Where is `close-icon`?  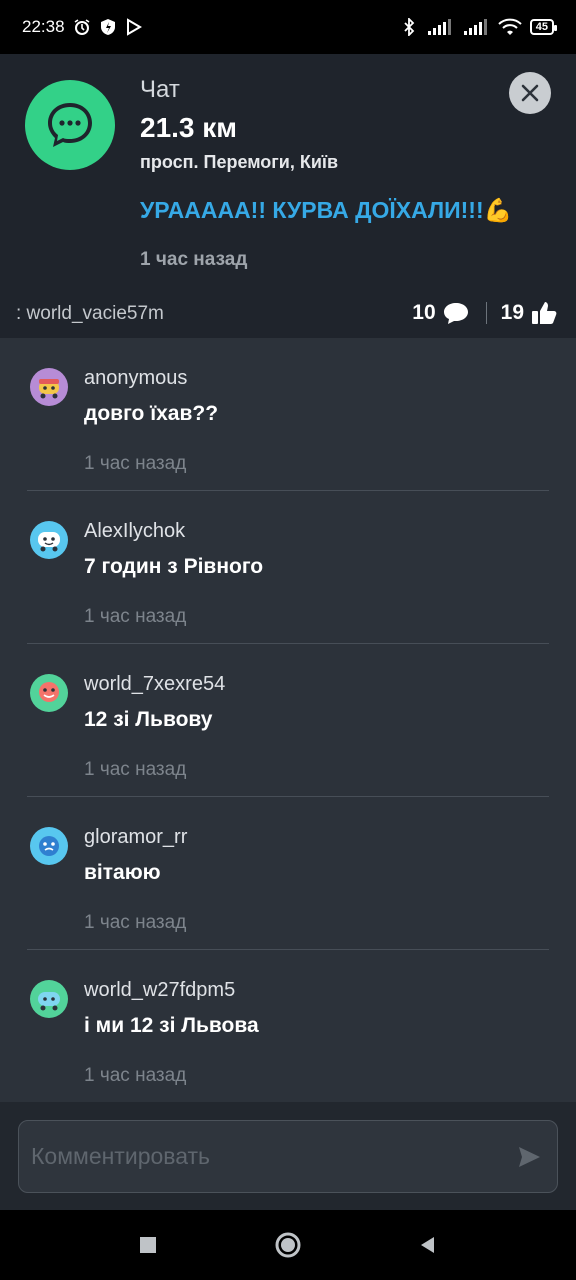
close-icon is located at coordinates (530, 93).